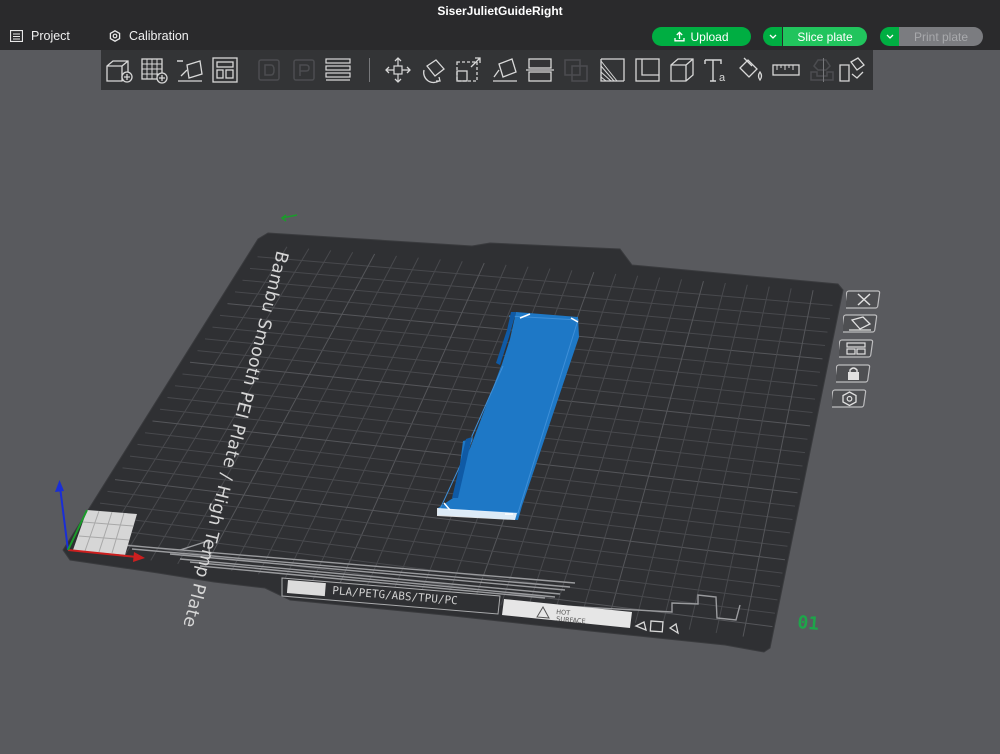 The width and height of the screenshot is (1000, 754). I want to click on lay-on-face-icon, so click(505, 70).